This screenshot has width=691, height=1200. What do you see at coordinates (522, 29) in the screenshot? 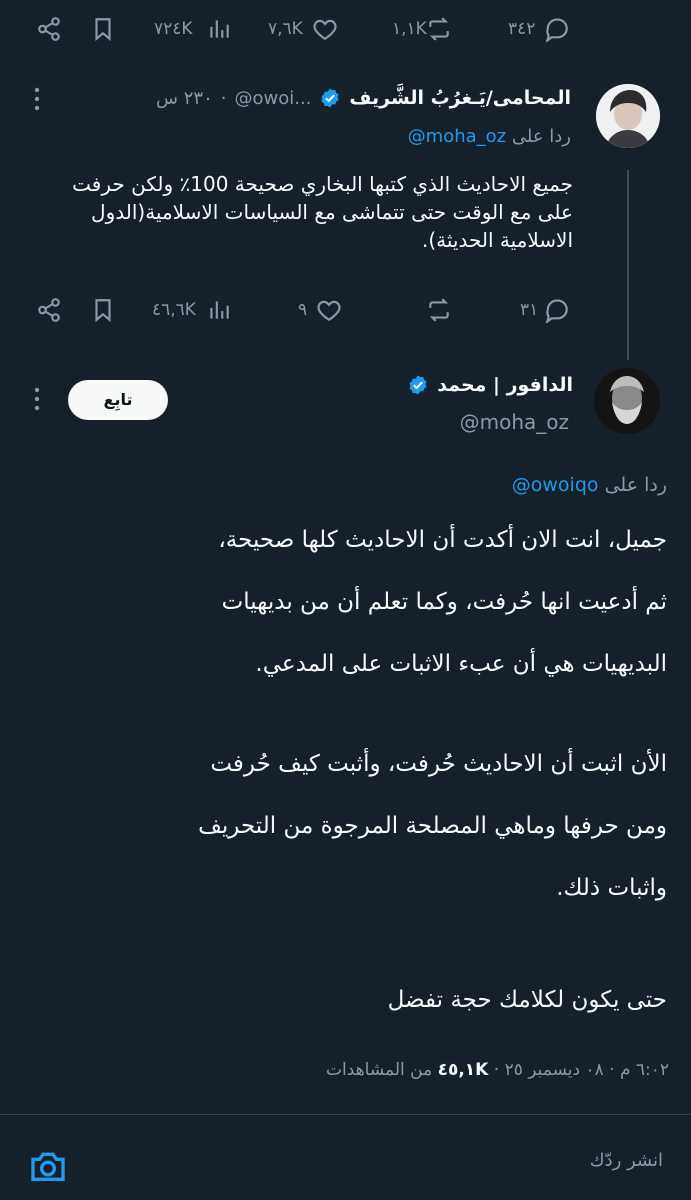
I see `replies-count: ٣٤٢` at bounding box center [522, 29].